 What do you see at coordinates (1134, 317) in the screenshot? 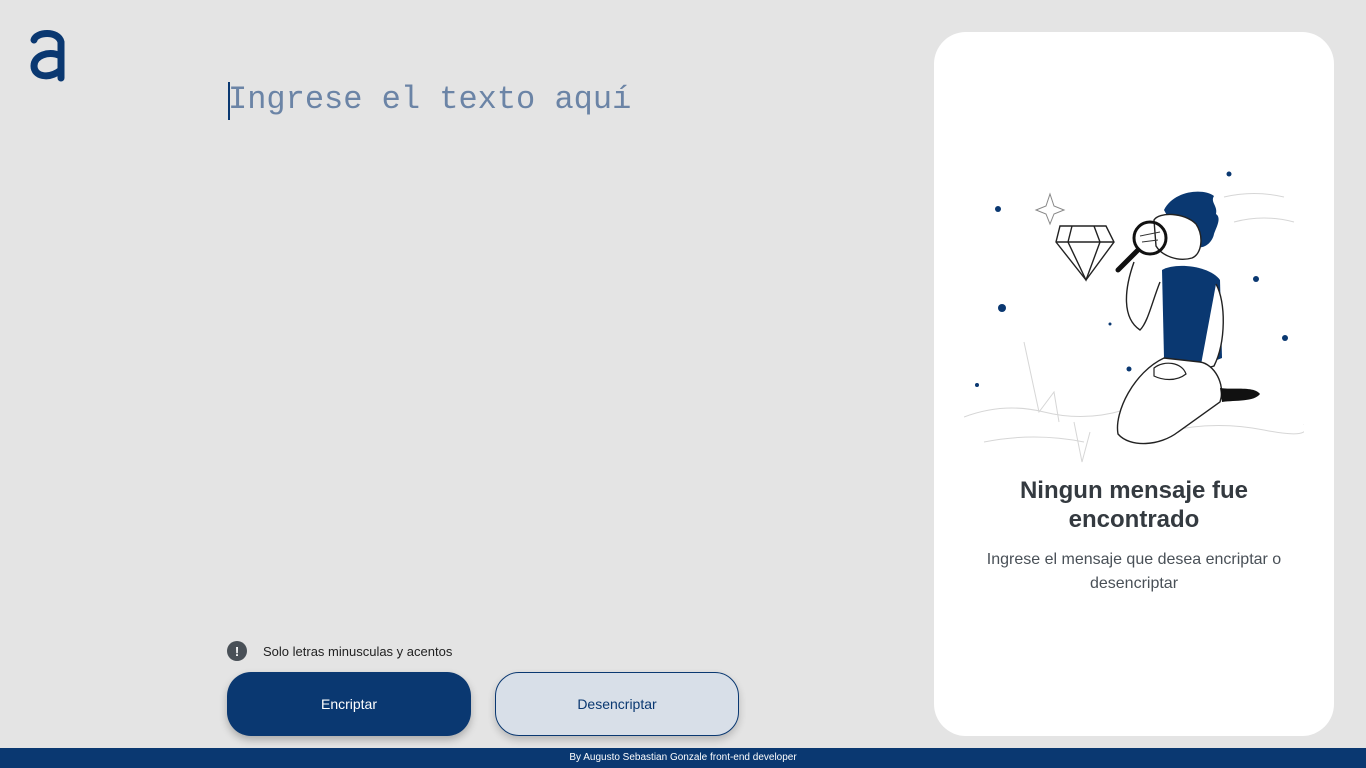
I see `person-with-magnifier-illustration` at bounding box center [1134, 317].